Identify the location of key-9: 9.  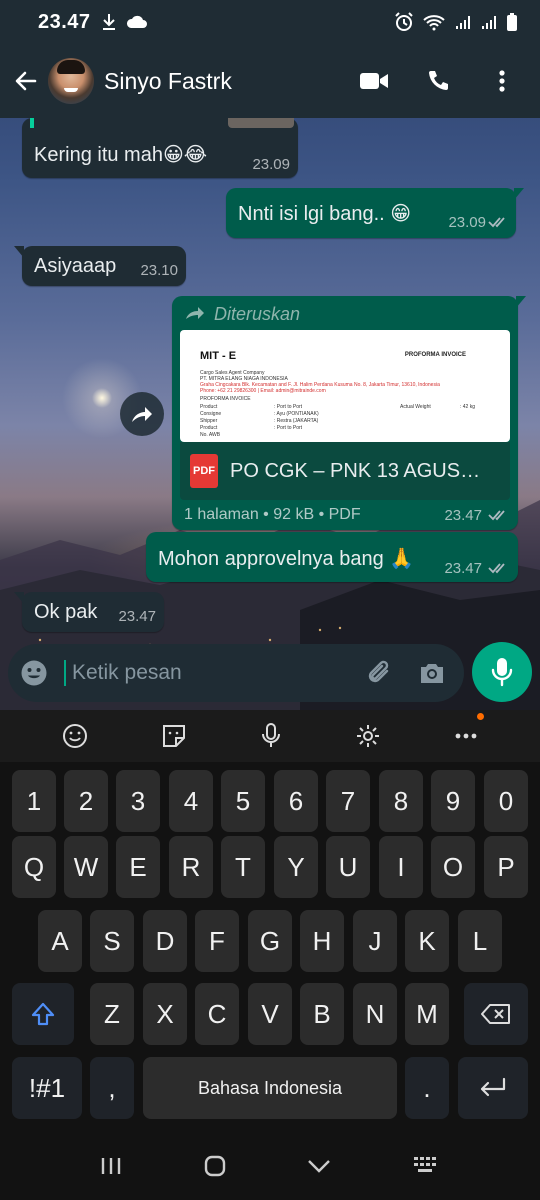
(453, 801).